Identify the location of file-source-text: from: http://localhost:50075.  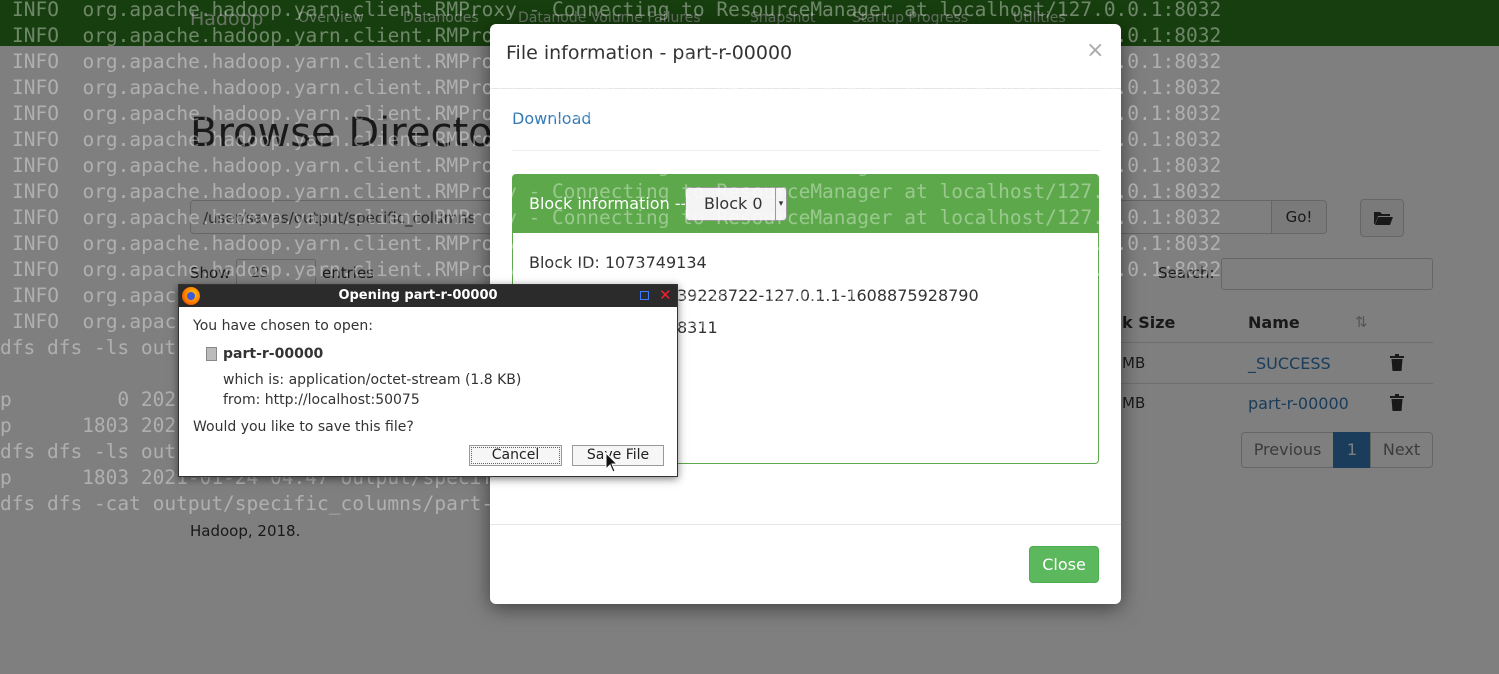
(321, 400).